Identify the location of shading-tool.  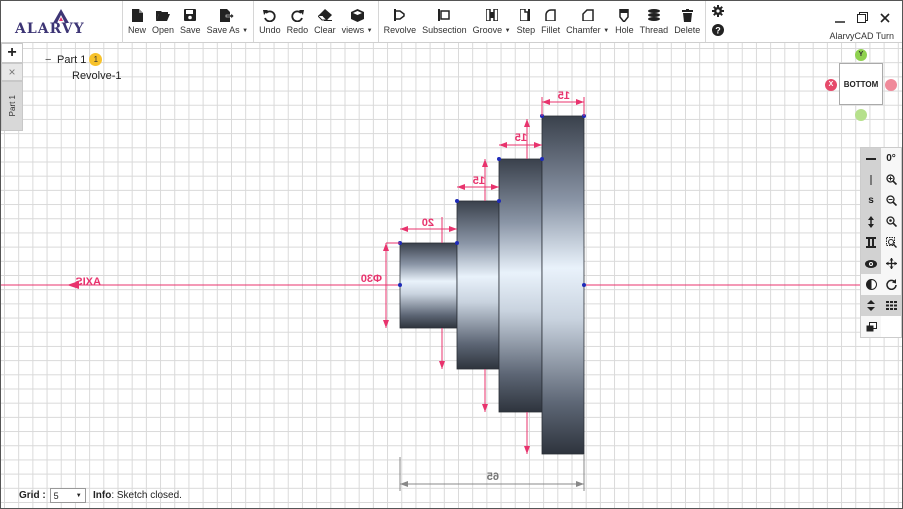
(871, 284).